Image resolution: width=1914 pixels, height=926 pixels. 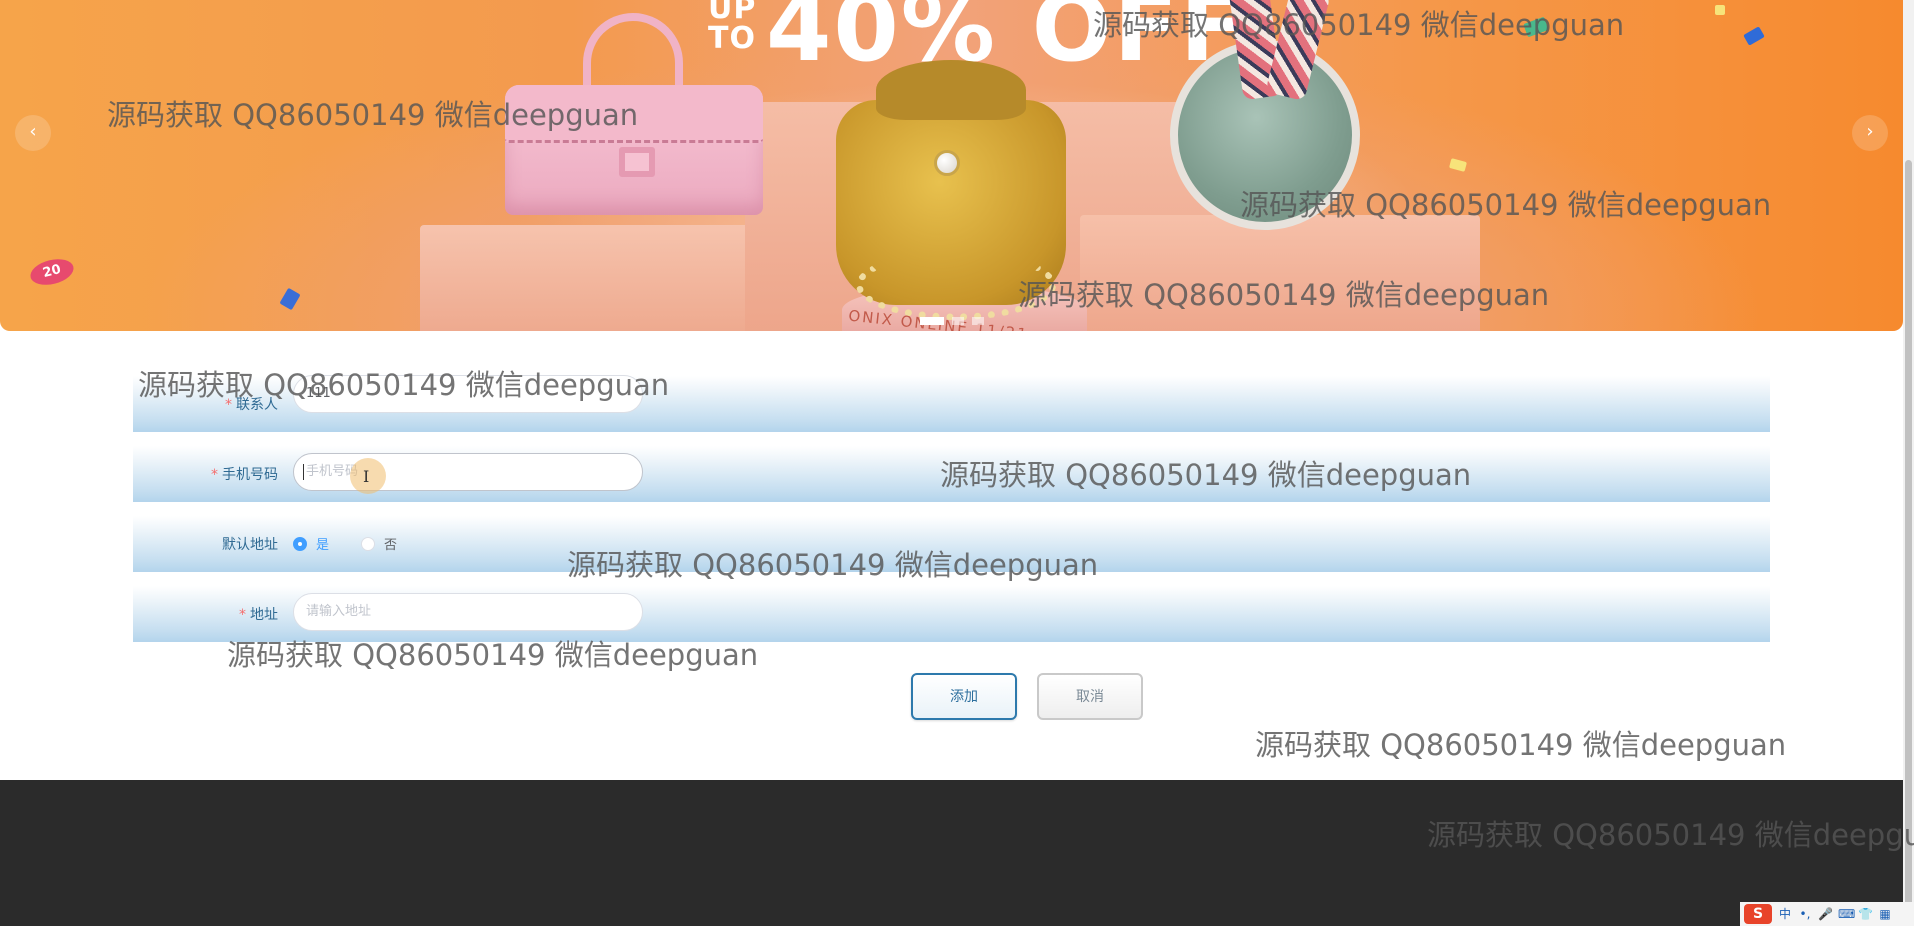 What do you see at coordinates (468, 394) in the screenshot?
I see `contact-input: 111` at bounding box center [468, 394].